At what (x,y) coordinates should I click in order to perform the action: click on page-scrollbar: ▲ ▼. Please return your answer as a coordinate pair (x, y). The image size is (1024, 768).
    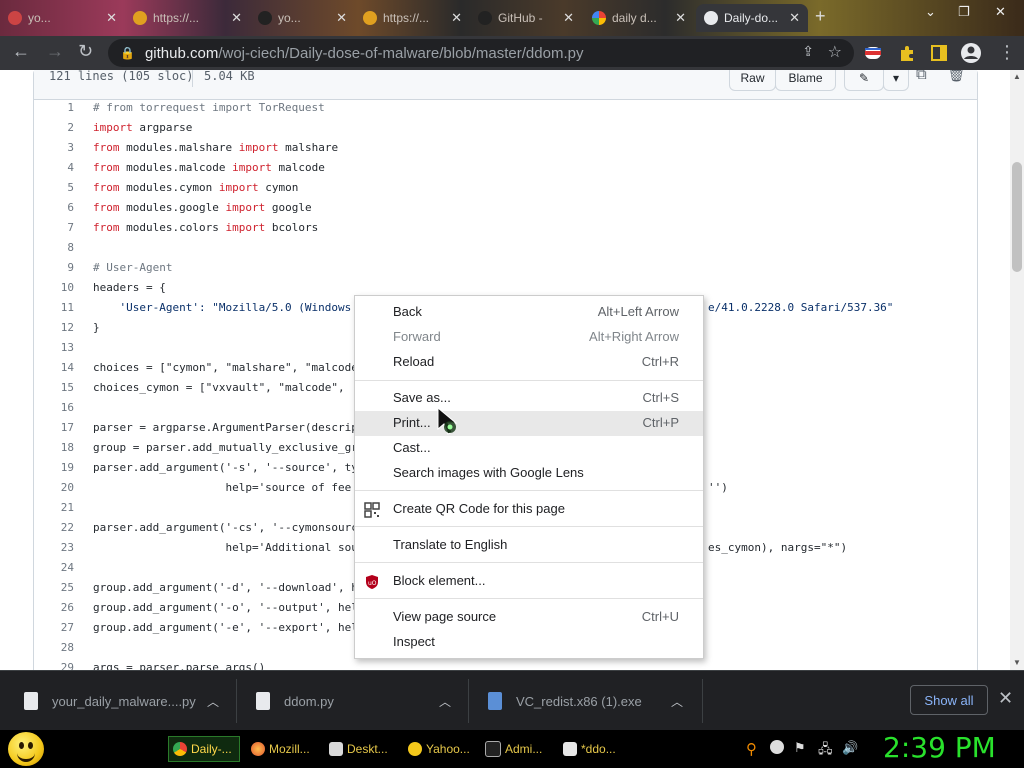
    Looking at the image, I should click on (1017, 370).